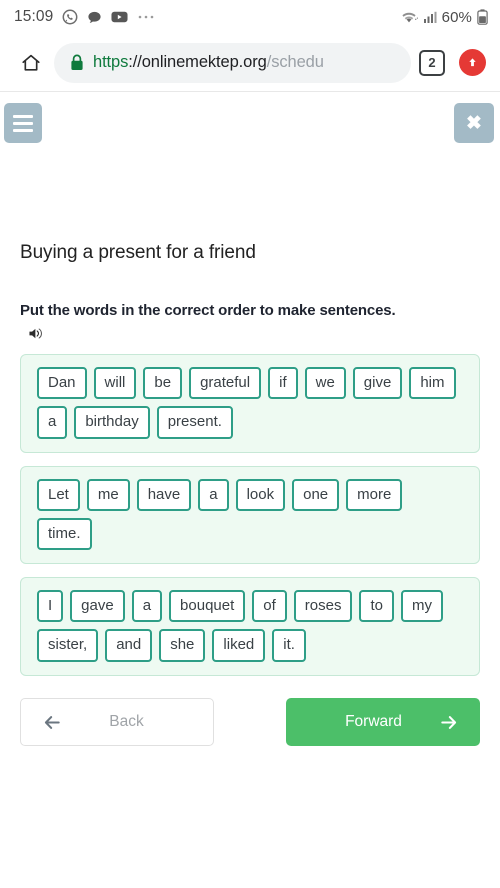 This screenshot has width=500, height=888. What do you see at coordinates (50, 606) in the screenshot?
I see `word-chip: I` at bounding box center [50, 606].